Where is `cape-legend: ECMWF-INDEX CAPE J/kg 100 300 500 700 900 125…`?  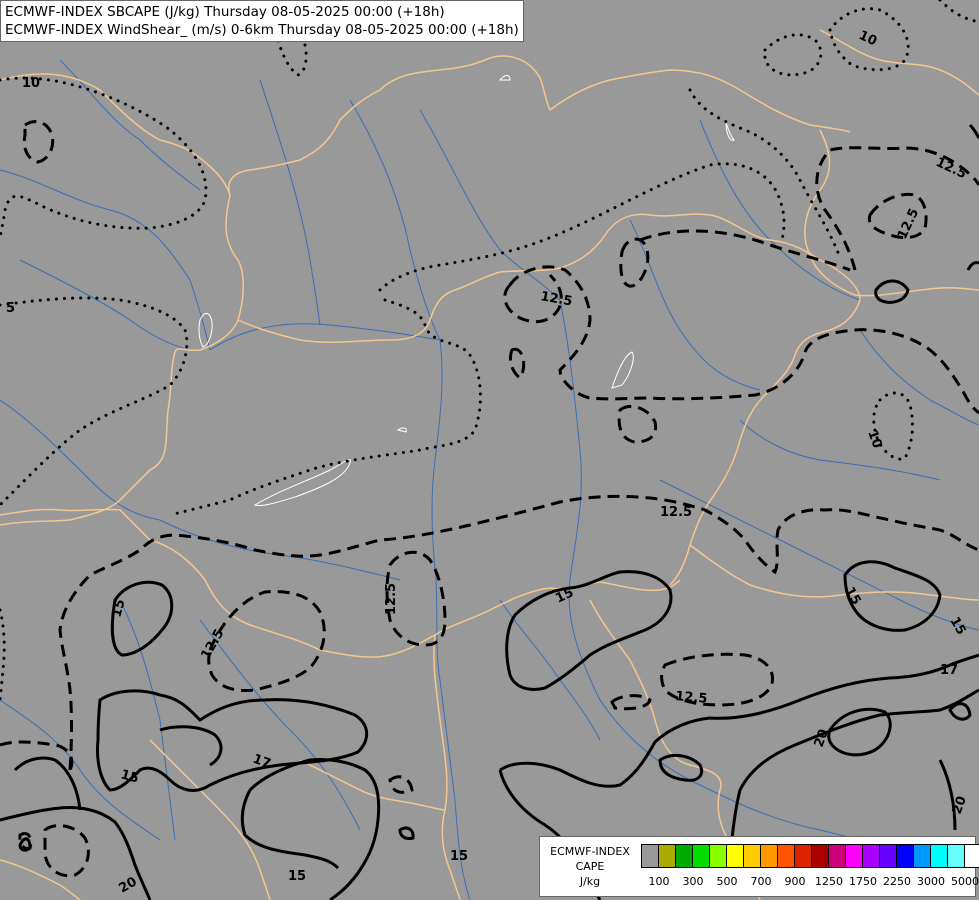
cape-legend: ECMWF-INDEX CAPE J/kg 100 300 500 700 900 125… is located at coordinates (759, 866).